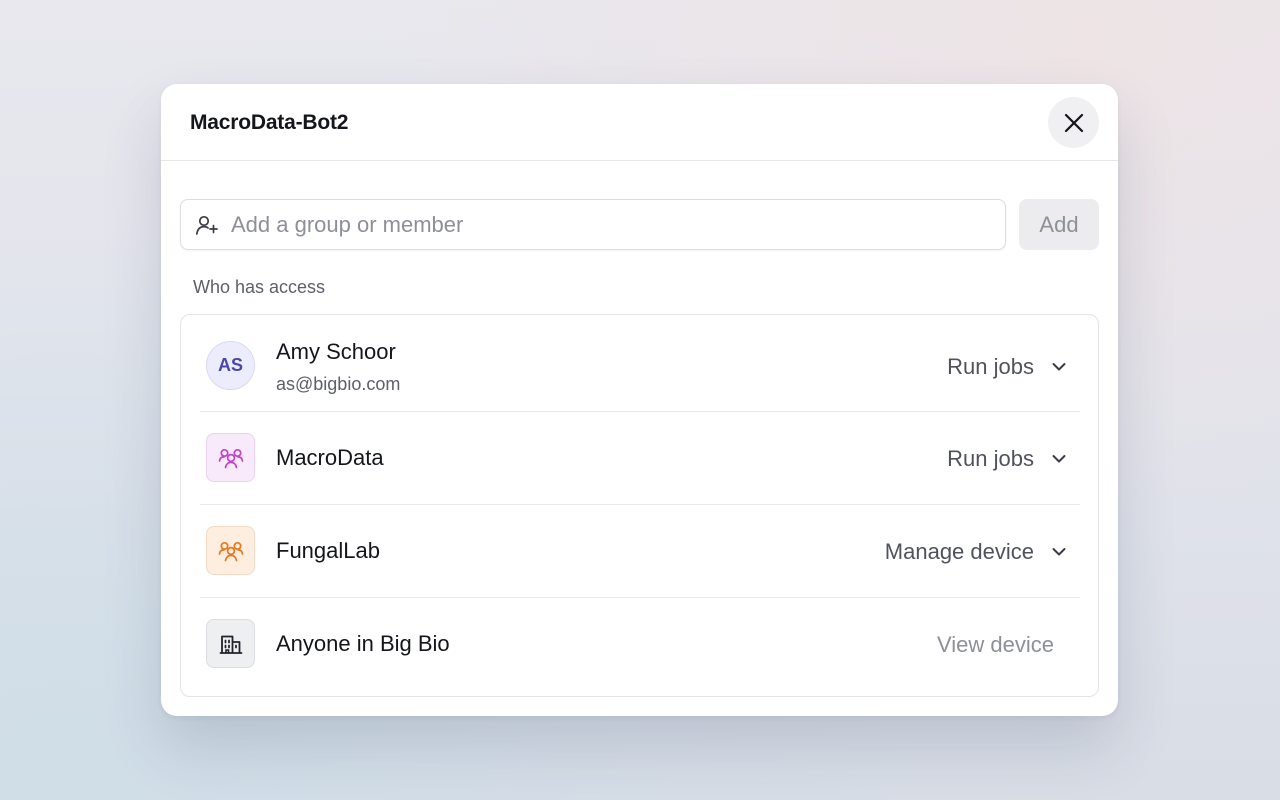 This screenshot has height=800, width=1280. Describe the element at coordinates (259, 287) in the screenshot. I see `who-has-access-label: Who has access` at that location.